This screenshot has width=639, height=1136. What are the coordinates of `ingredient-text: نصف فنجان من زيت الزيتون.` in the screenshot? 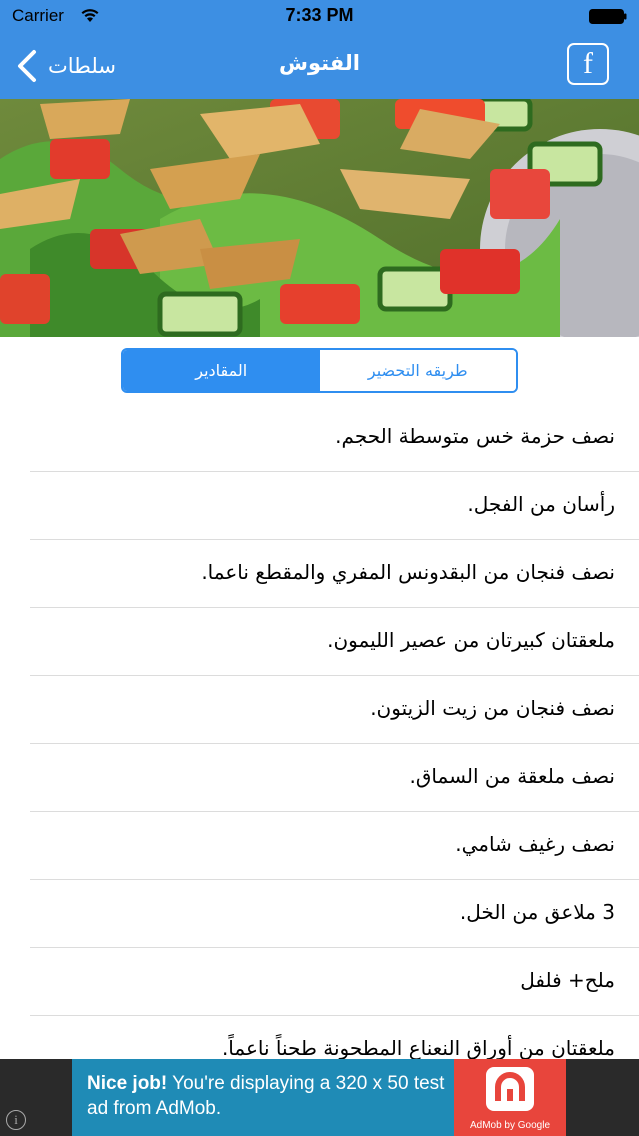 It's located at (492, 708).